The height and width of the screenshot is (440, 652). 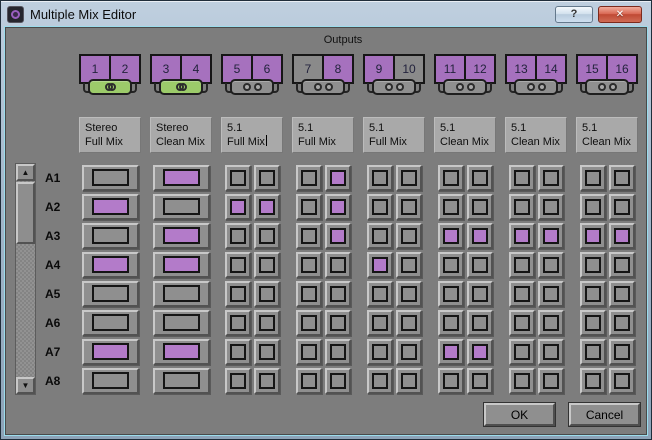 I want to click on assign-button-a1-mix2, so click(x=181, y=177).